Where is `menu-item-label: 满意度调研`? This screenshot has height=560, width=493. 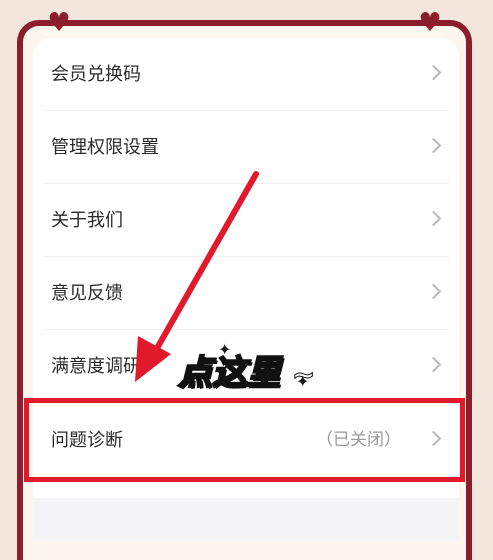
menu-item-label: 满意度调研 is located at coordinates (96, 366).